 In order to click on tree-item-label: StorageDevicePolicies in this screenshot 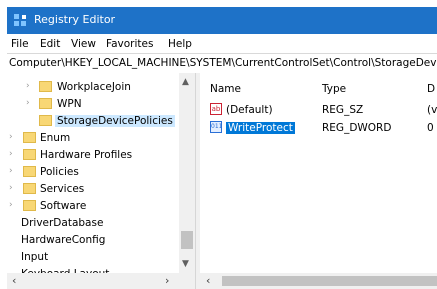, I will do `click(115, 121)`.